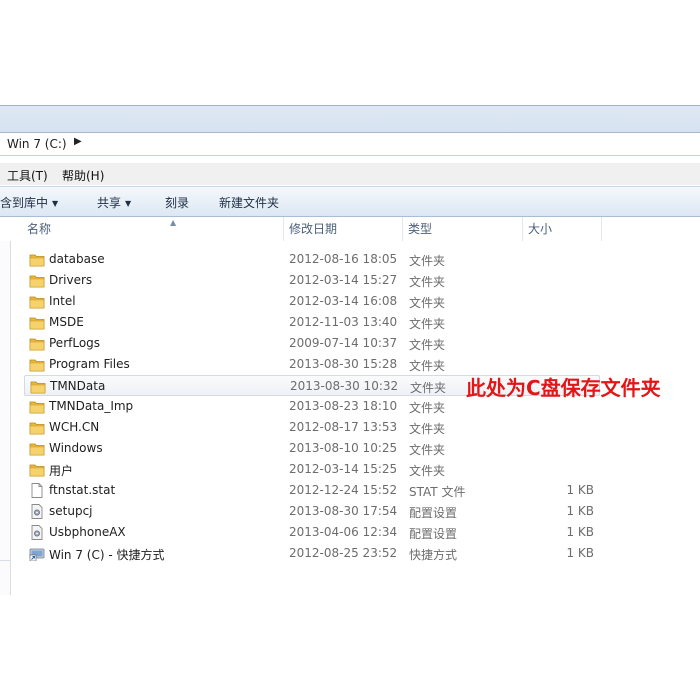  What do you see at coordinates (78, 141) in the screenshot?
I see `breadcrumb-arrow-icon: ▶` at bounding box center [78, 141].